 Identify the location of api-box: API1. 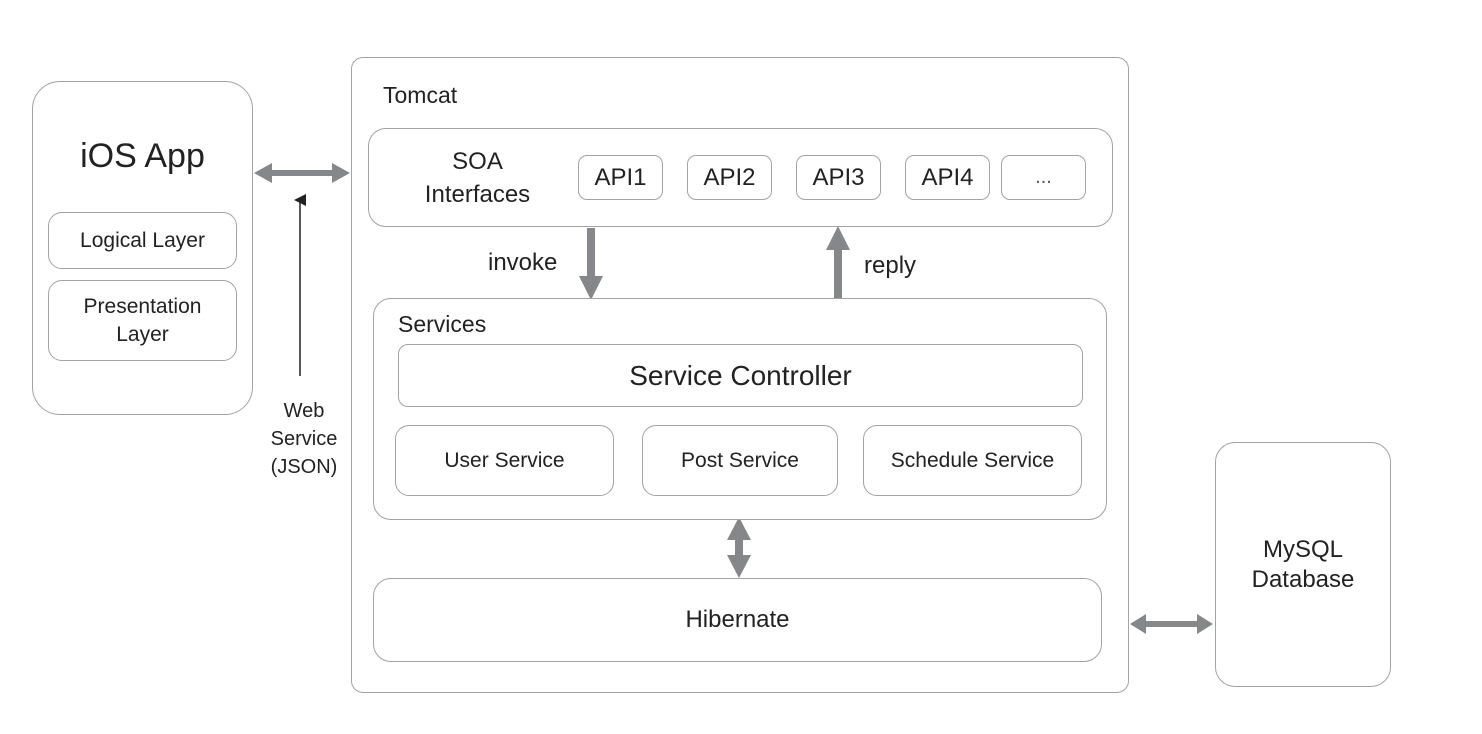
(620, 177).